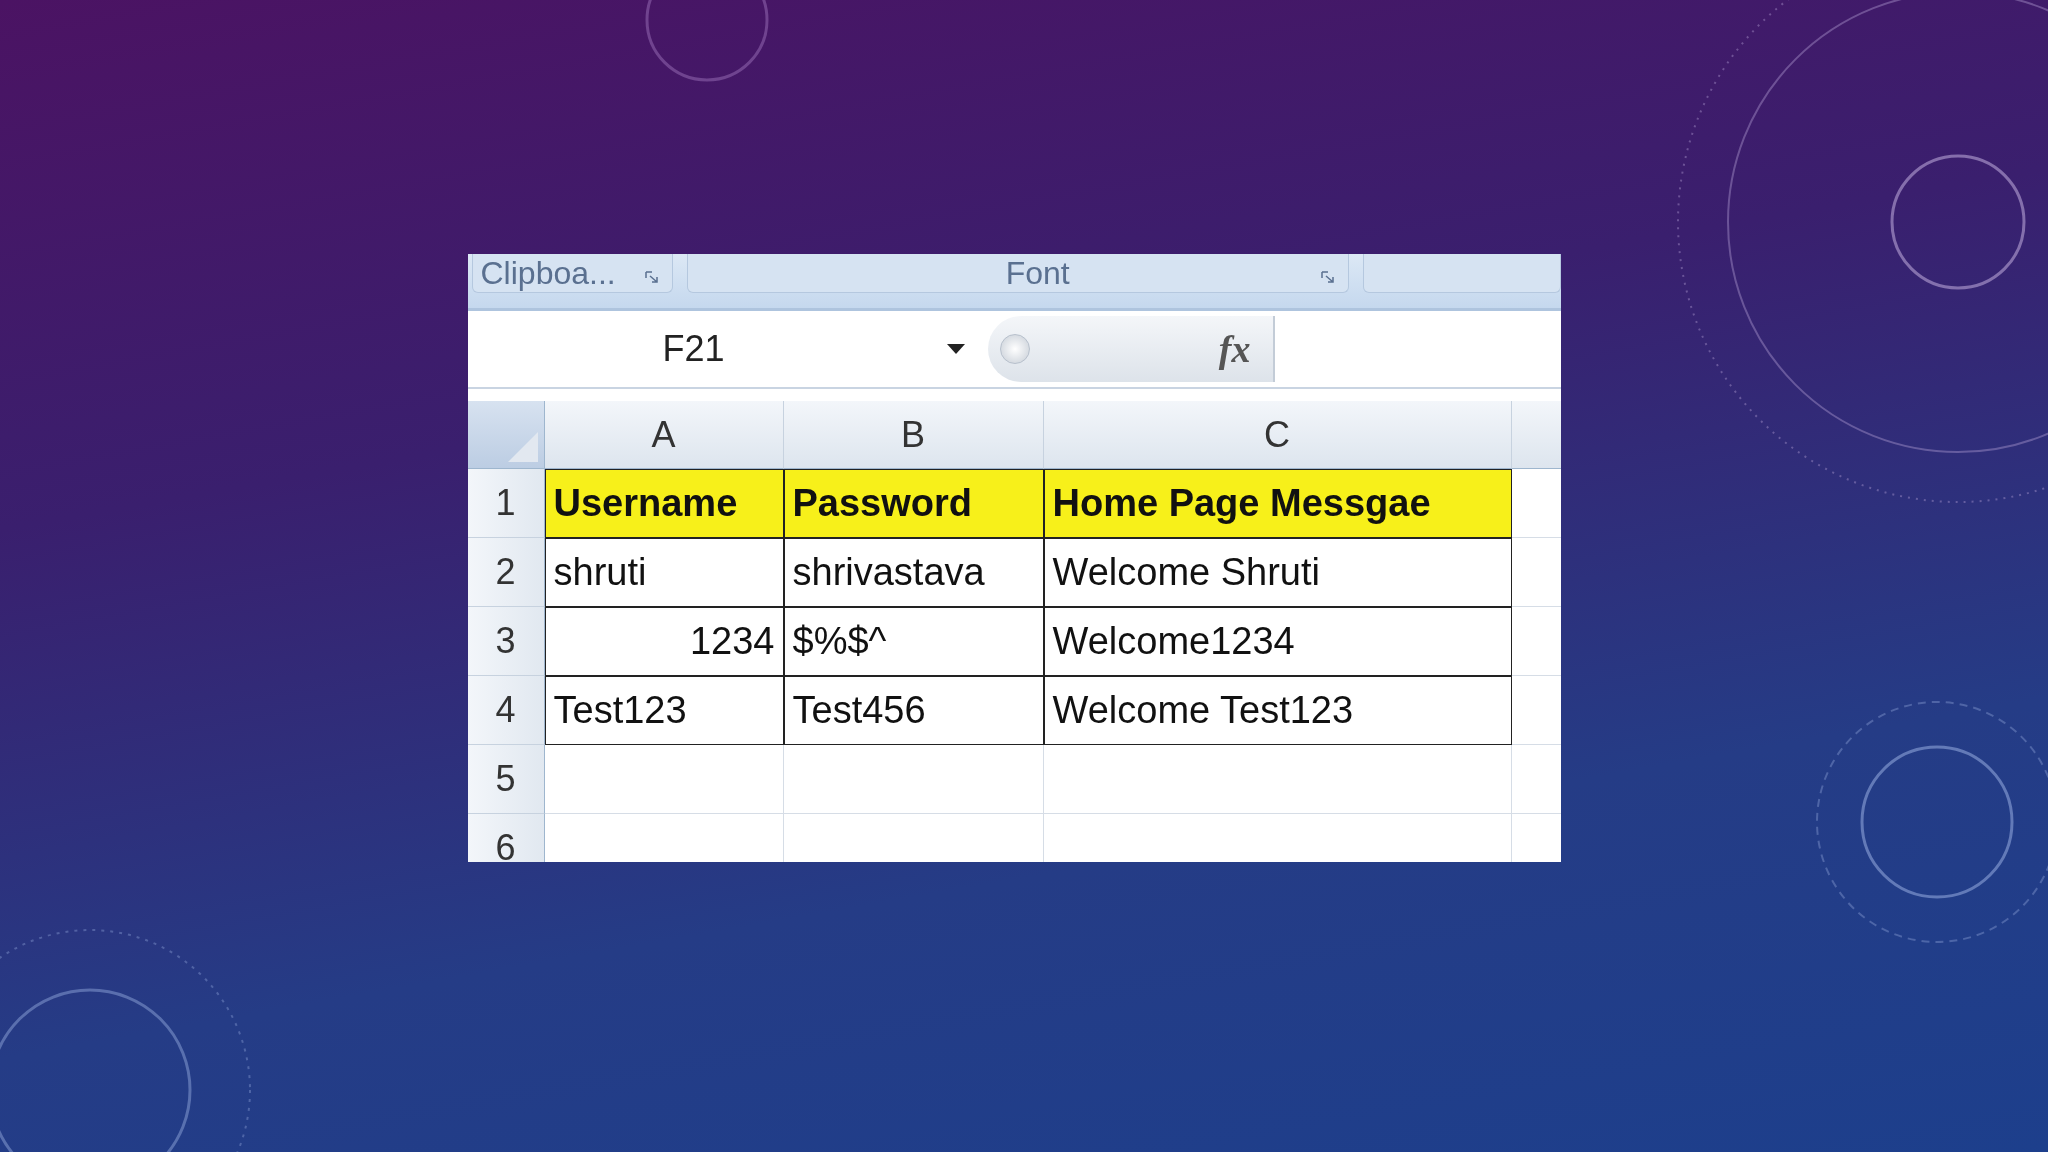 The height and width of the screenshot is (1152, 2048). What do you see at coordinates (664, 503) in the screenshot?
I see `header-cell: Username` at bounding box center [664, 503].